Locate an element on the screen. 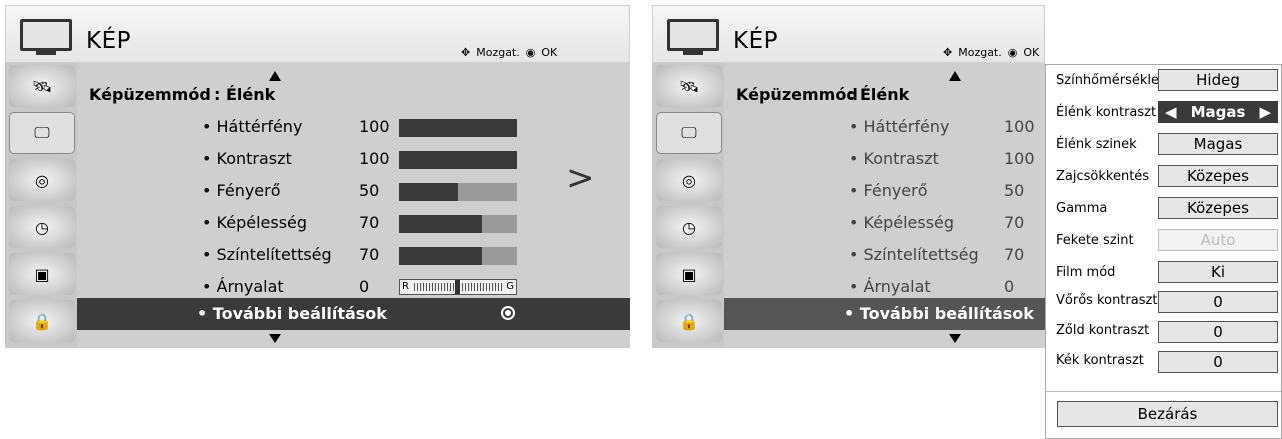  option-label: Fekete szint is located at coordinates (1095, 240).